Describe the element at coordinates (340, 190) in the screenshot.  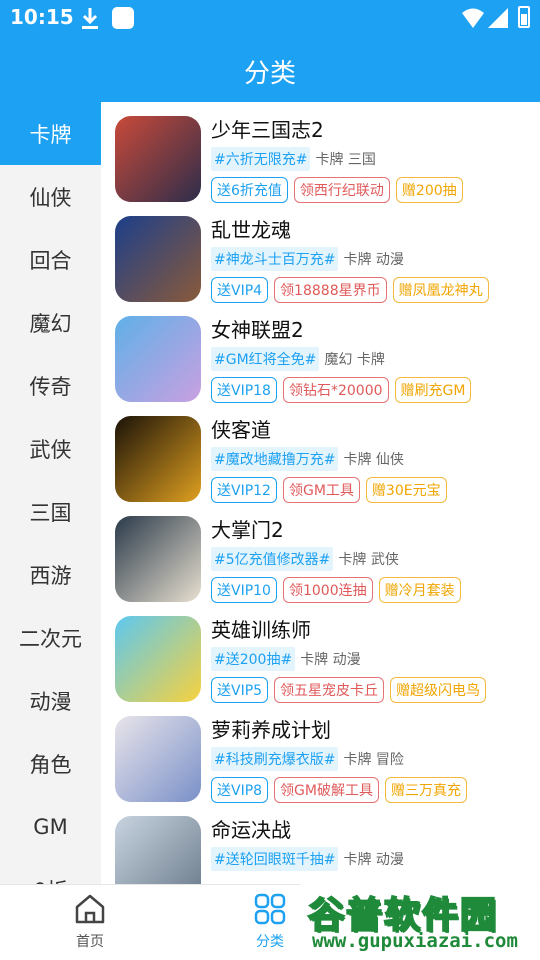
I see `game-badges: 送6折充值 领西行纪联动 赠200抽` at that location.